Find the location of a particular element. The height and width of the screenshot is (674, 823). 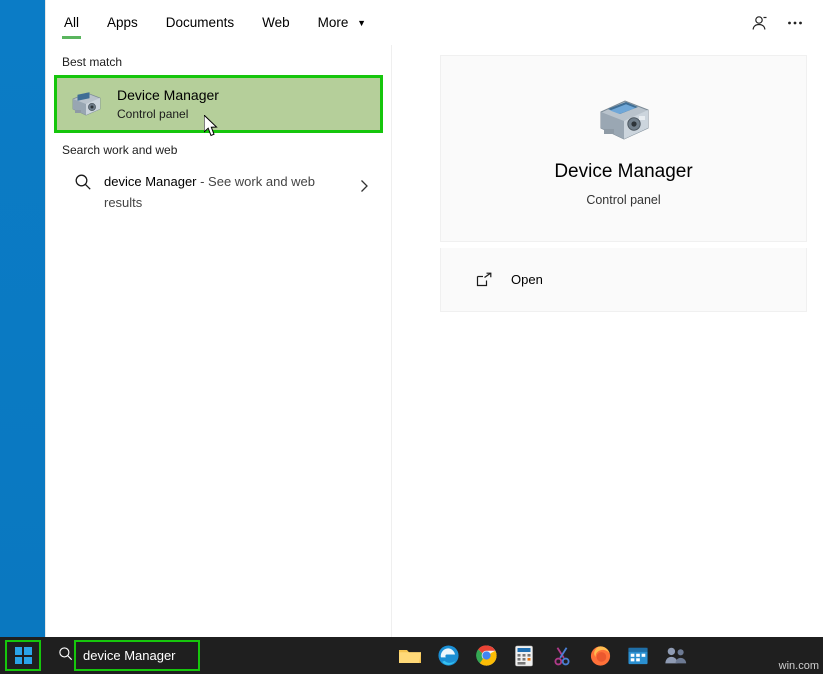

taskbar-search-box: device Manager is located at coordinates (221, 655).